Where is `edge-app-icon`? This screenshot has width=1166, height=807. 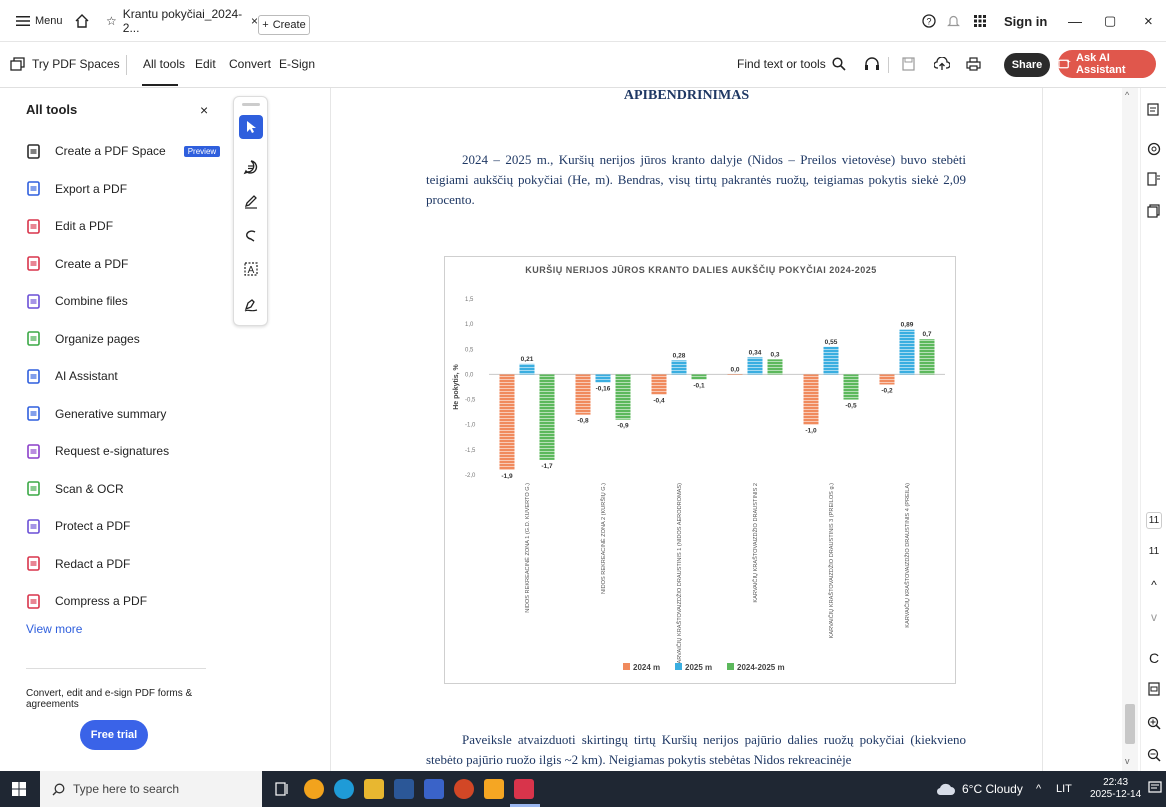
edge-app-icon is located at coordinates (344, 789).